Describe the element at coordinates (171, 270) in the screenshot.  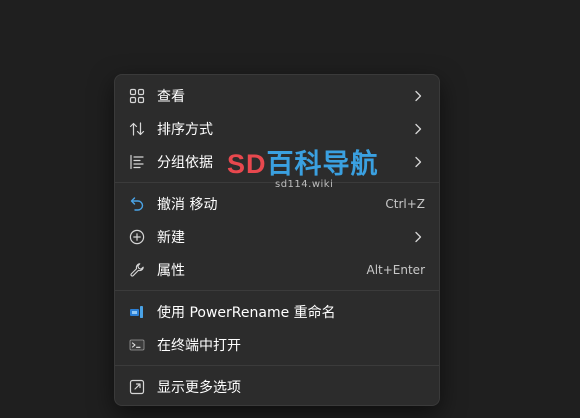
I see `menu-item-label: 属性` at that location.